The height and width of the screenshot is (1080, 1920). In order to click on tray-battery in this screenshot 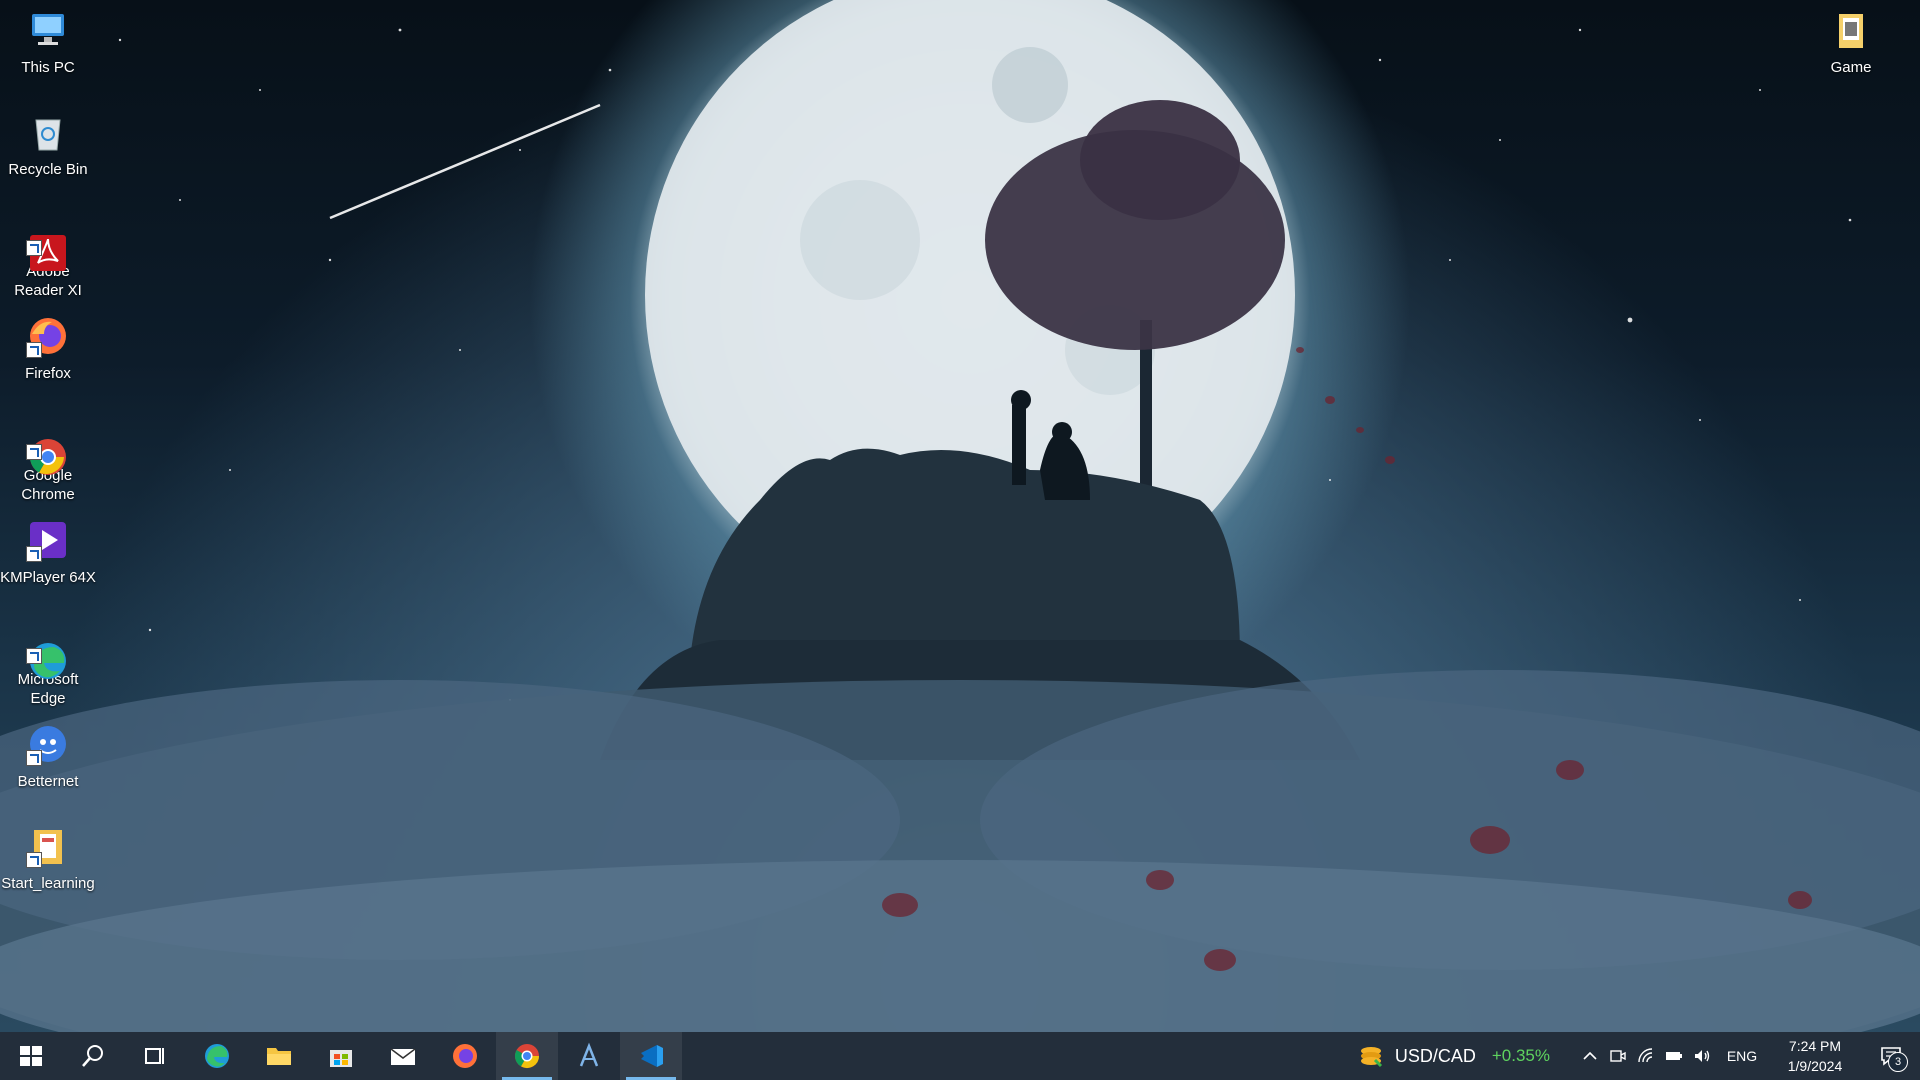, I will do `click(1674, 1056)`.